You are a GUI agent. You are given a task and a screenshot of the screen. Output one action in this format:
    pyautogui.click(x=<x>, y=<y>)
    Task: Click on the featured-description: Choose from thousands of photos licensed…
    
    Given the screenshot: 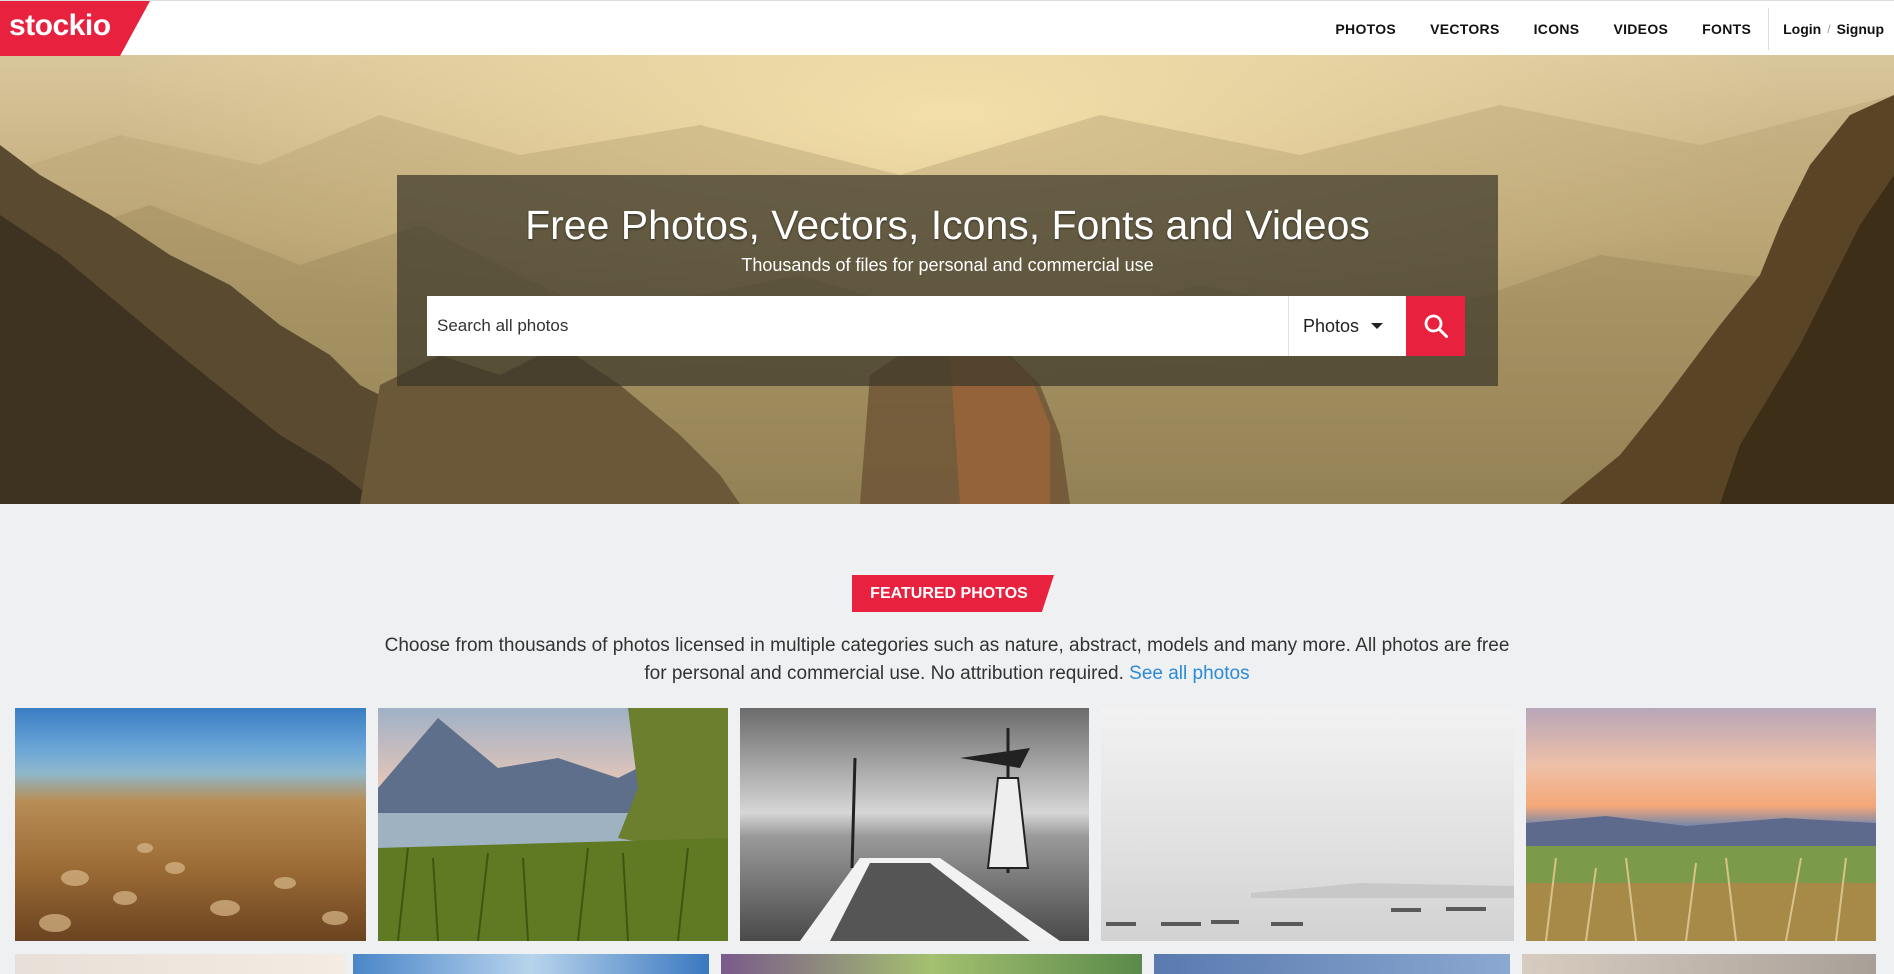 What is the action you would take?
    pyautogui.click(x=947, y=660)
    